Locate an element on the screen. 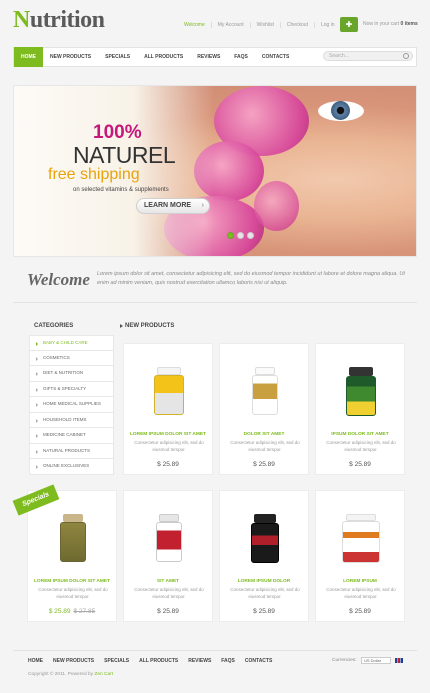 This screenshot has height=693, width=430. nav-home: HOME is located at coordinates (28, 57).